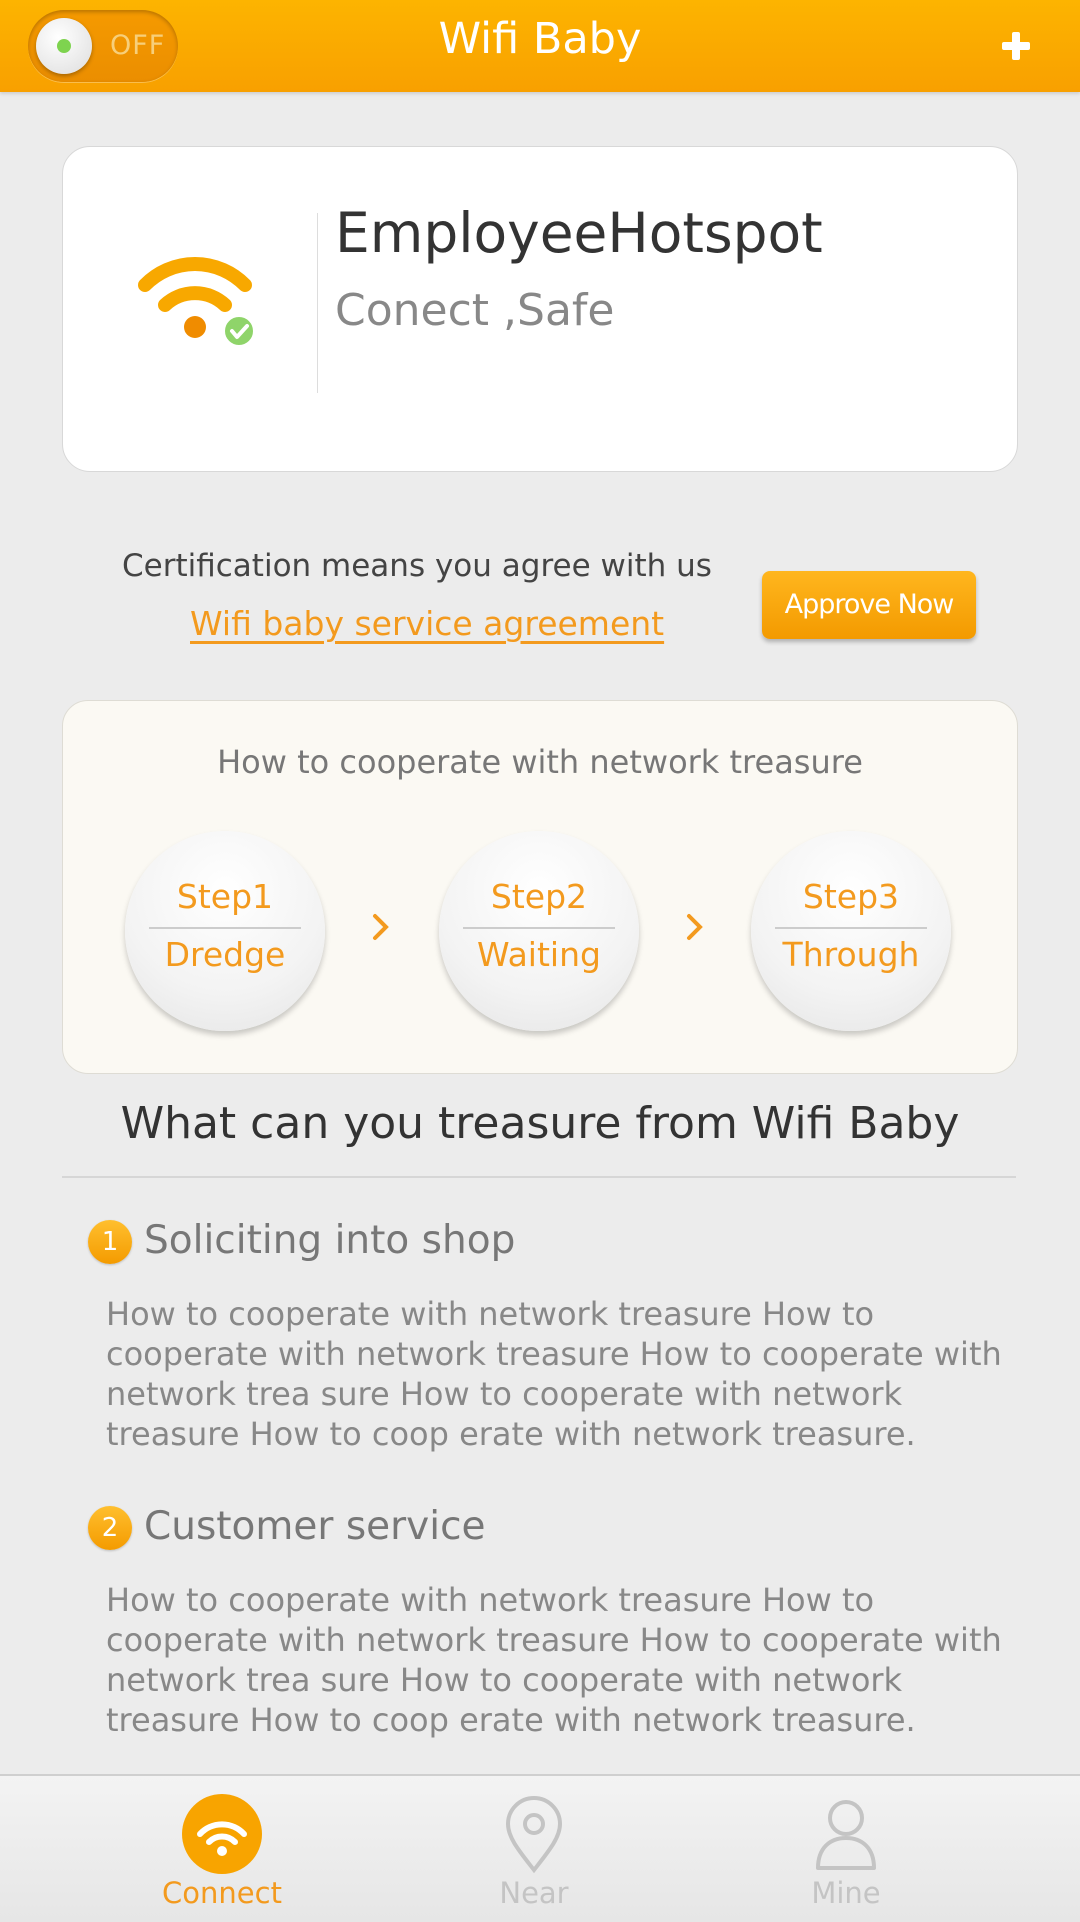 This screenshot has width=1080, height=1922. I want to click on user-icon, so click(846, 1835).